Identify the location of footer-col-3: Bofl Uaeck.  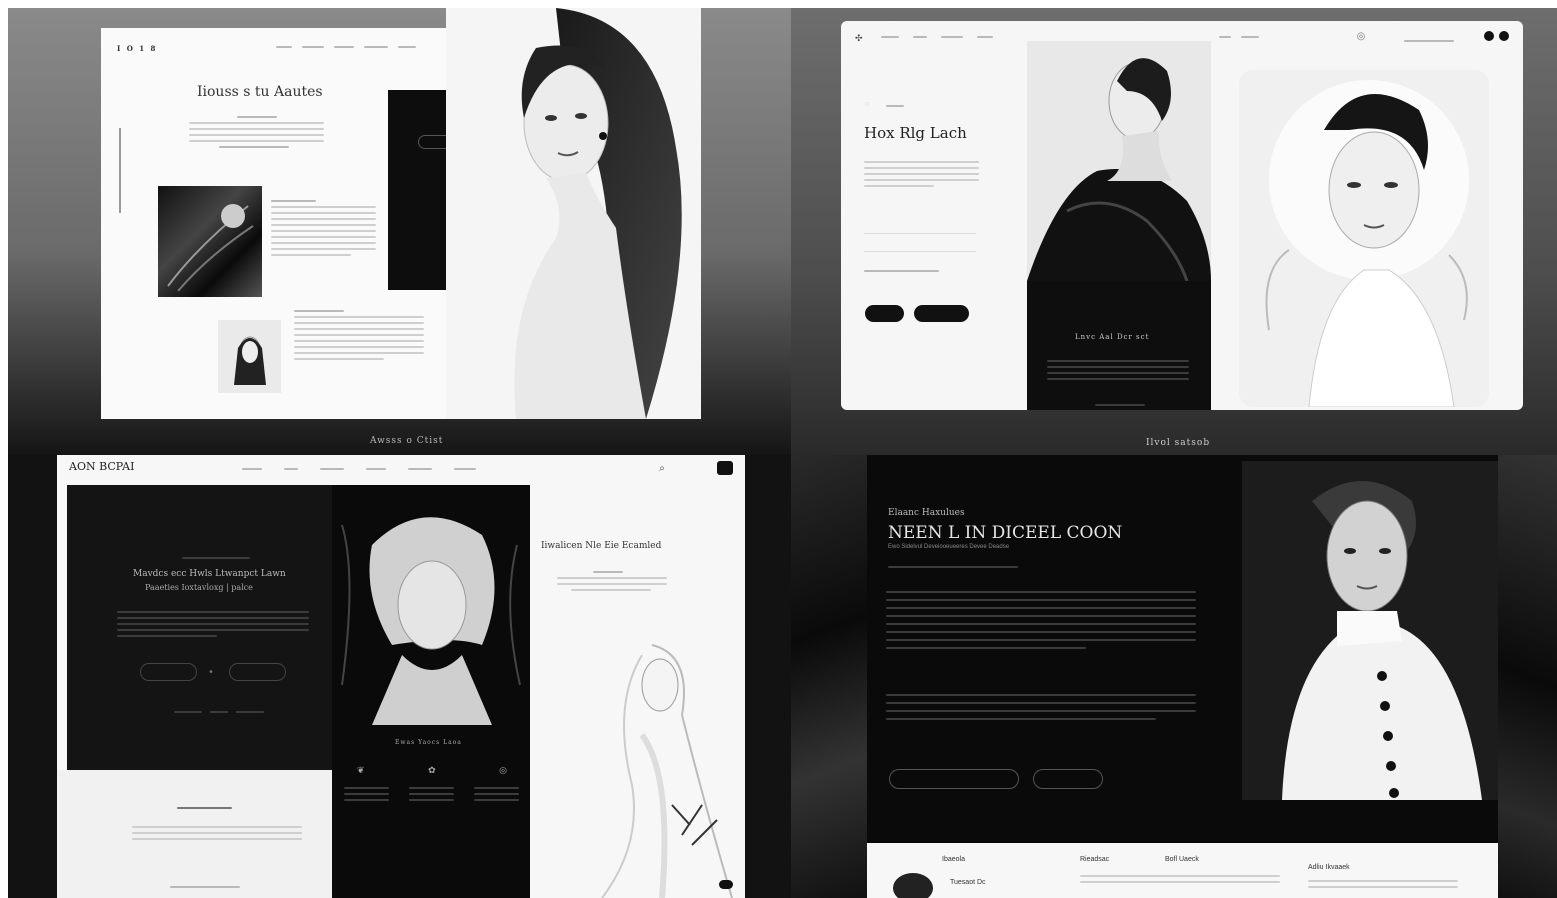
(1182, 859).